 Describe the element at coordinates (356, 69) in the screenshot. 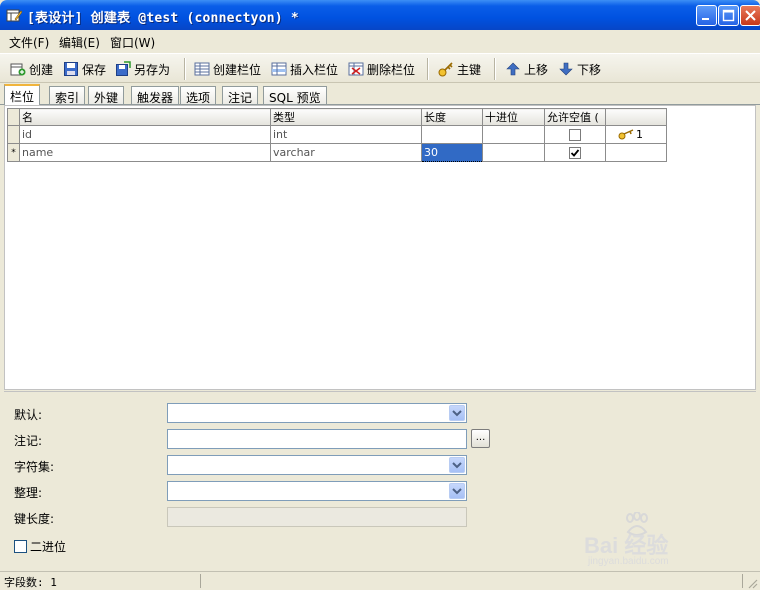

I see `delete-field-icon` at that location.